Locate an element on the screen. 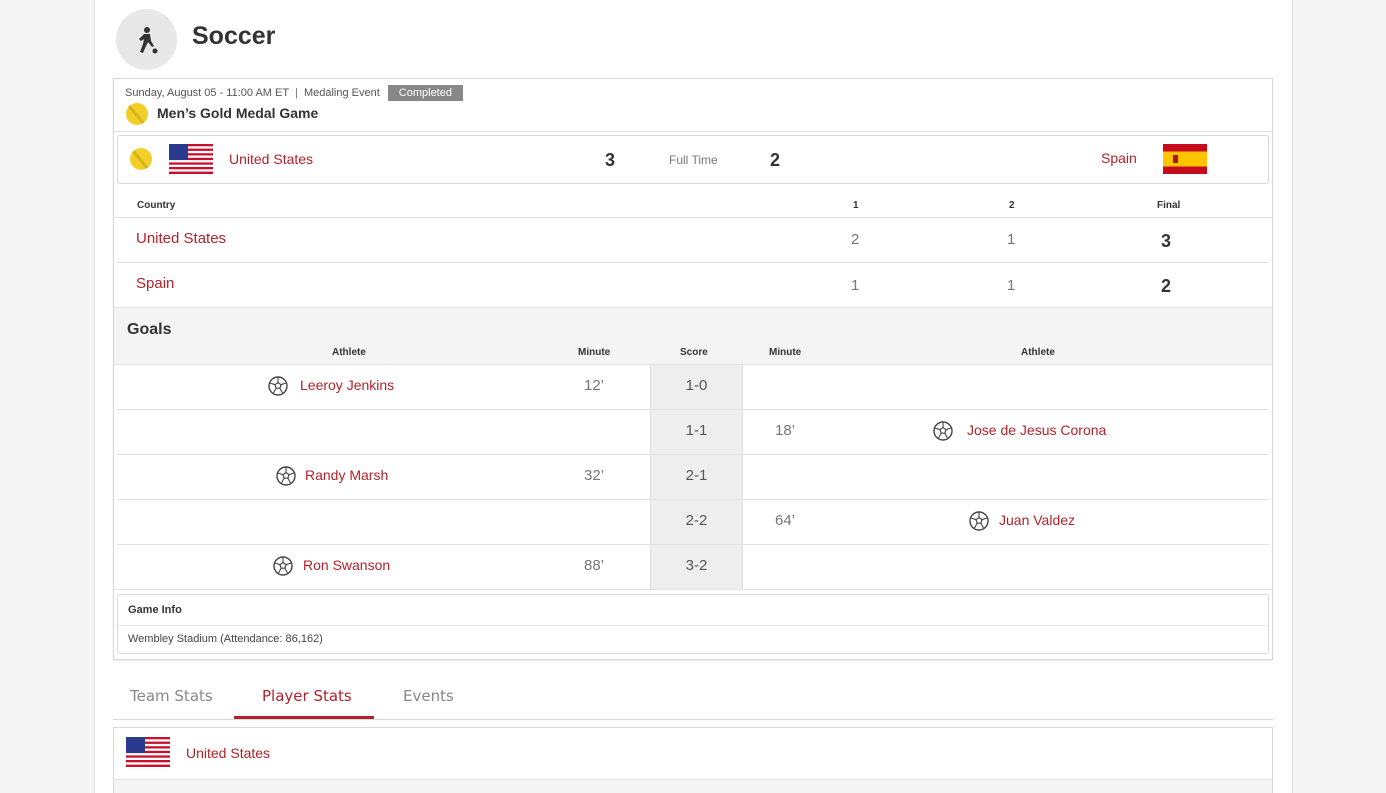 The width and height of the screenshot is (1386, 793). status-badge: Completed is located at coordinates (425, 93).